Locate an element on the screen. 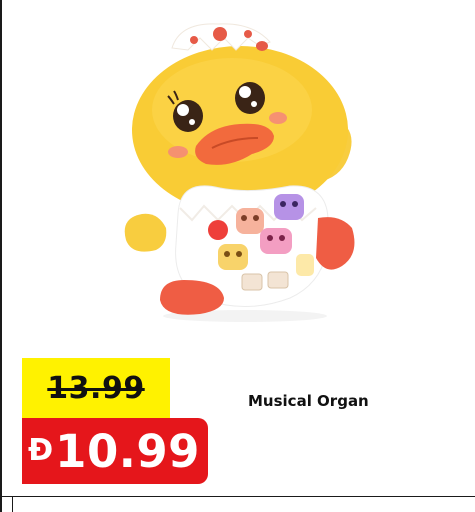 The height and width of the screenshot is (512, 475). product-name: Musical Organ is located at coordinates (308, 401).